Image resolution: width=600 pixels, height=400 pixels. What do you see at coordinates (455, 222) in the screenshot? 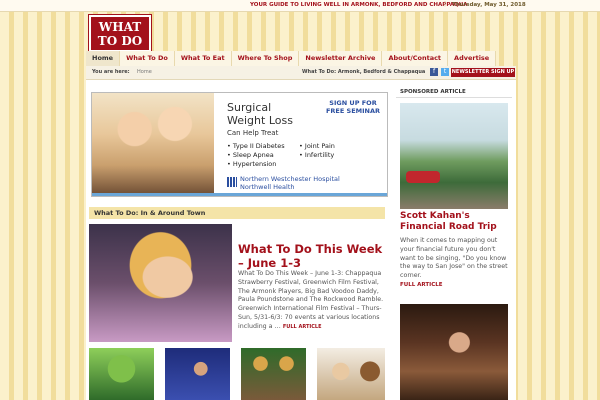
I see `sponsored-article-title: Scott Kahan's Financial Road Trip` at bounding box center [455, 222].